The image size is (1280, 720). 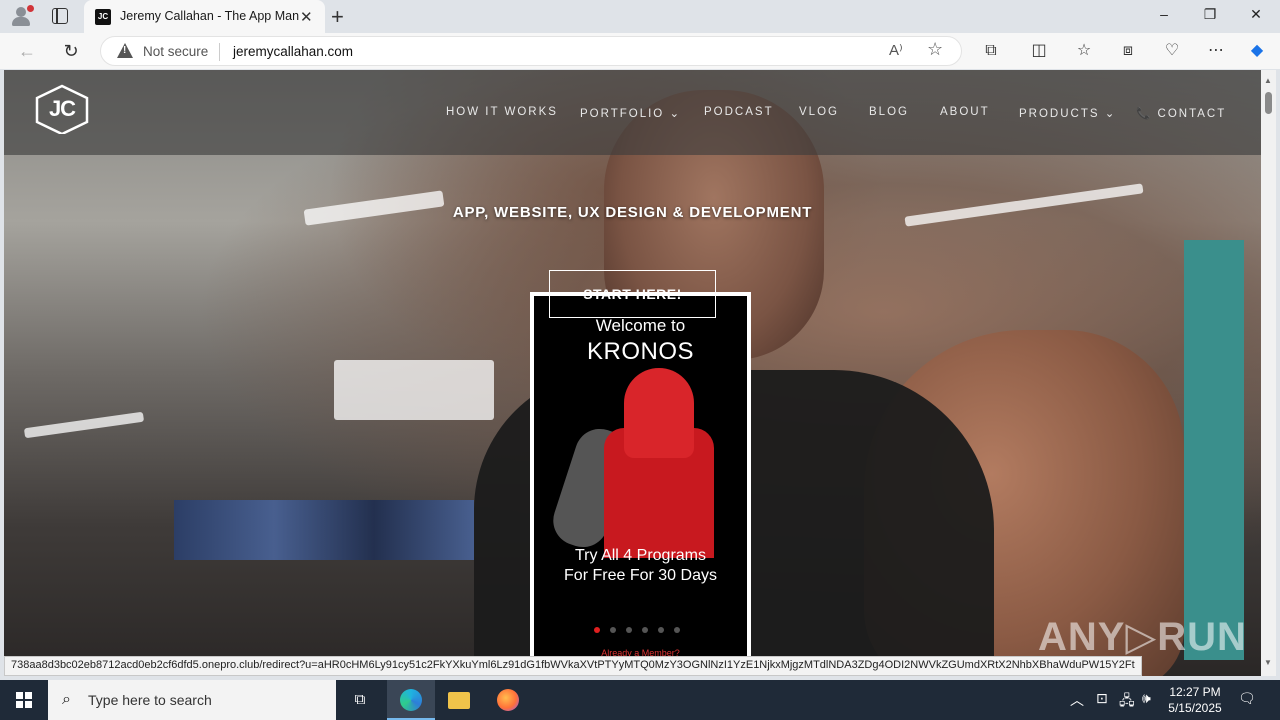 I want to click on volume-icon: 🕪, so click(x=1146, y=698).